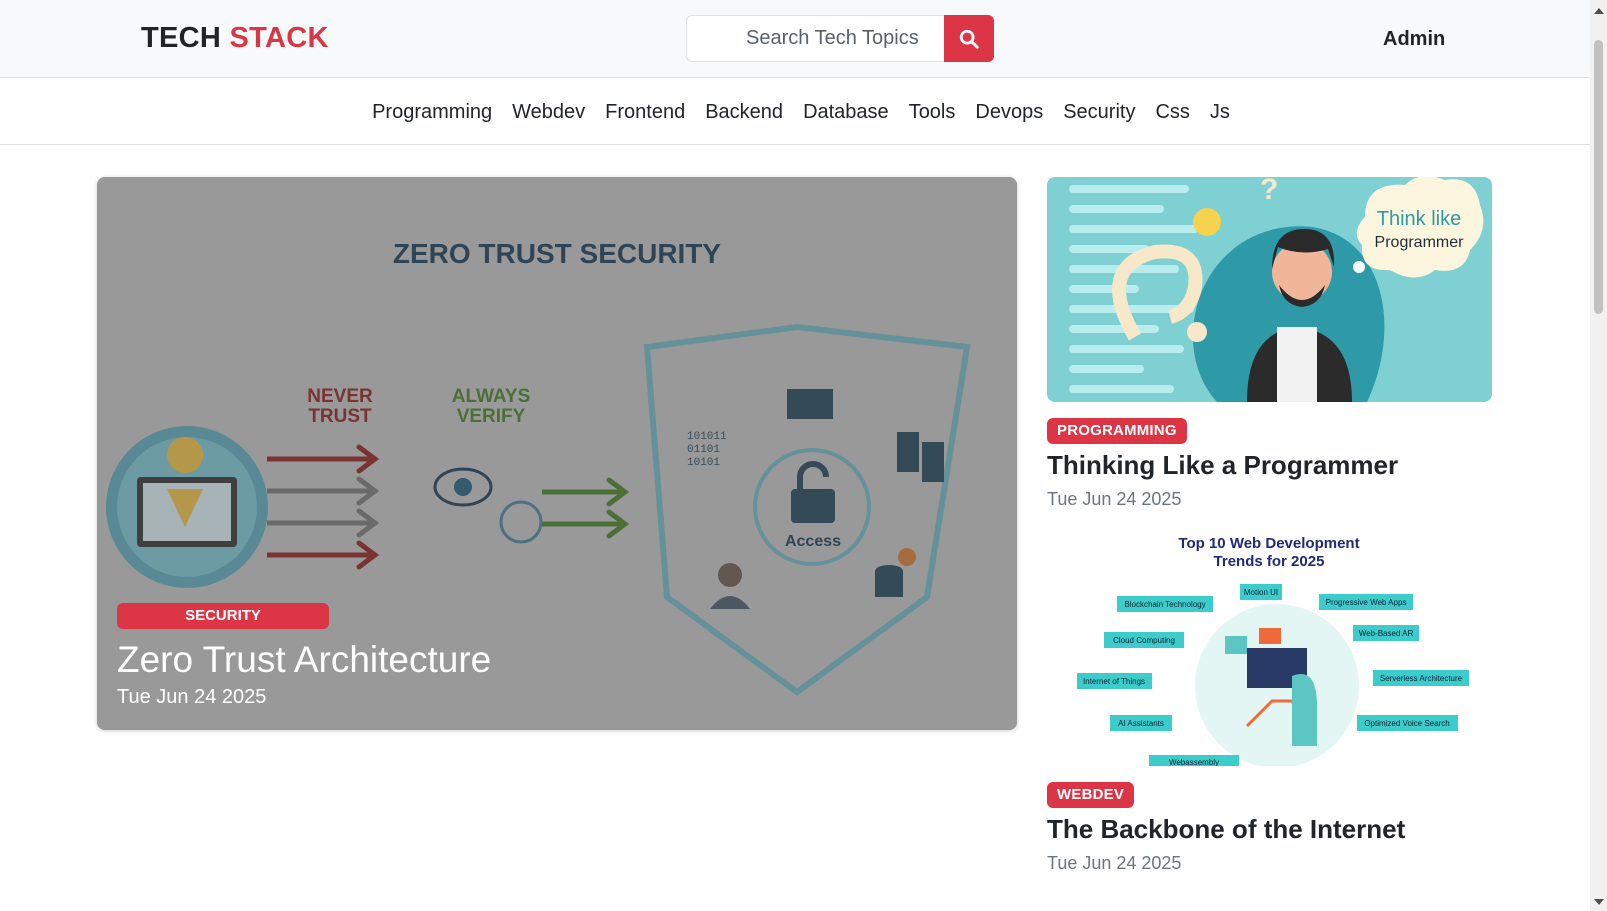  I want to click on tag-4: Cloud Computing, so click(1144, 640).